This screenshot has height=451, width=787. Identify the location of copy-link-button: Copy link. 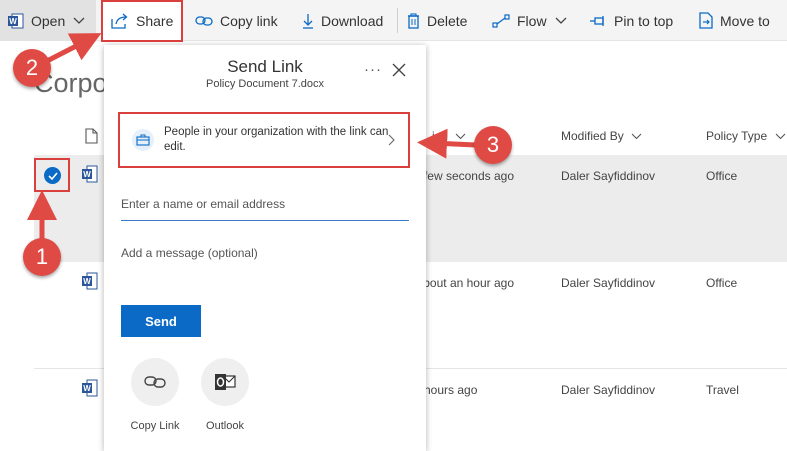
(236, 20).